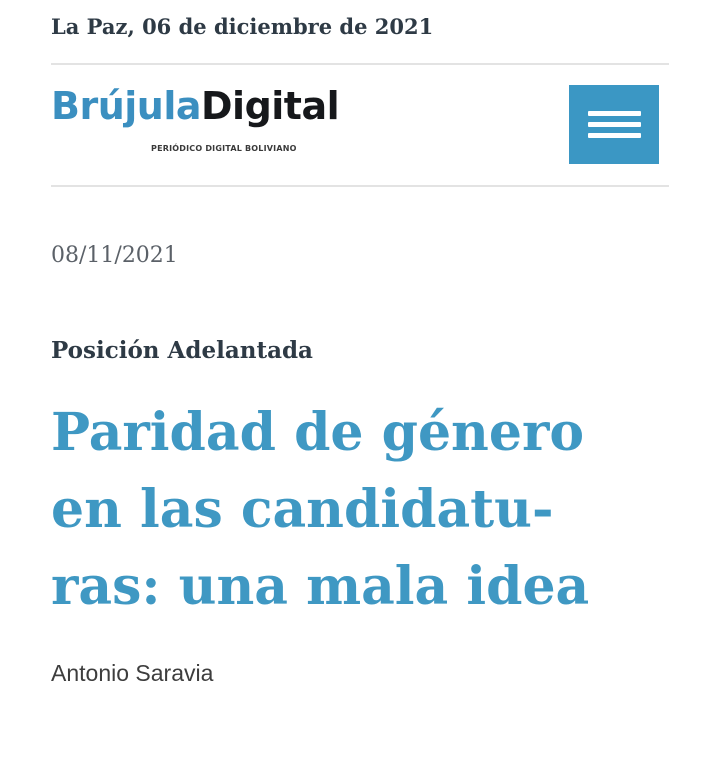  Describe the element at coordinates (126, 106) in the screenshot. I see `logo-wordmark-brujula: Brújula` at that location.